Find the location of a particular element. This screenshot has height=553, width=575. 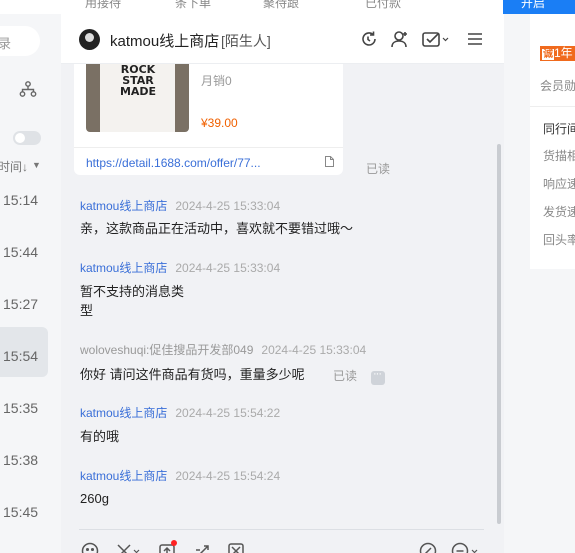

scrollbar is located at coordinates (499, 334).